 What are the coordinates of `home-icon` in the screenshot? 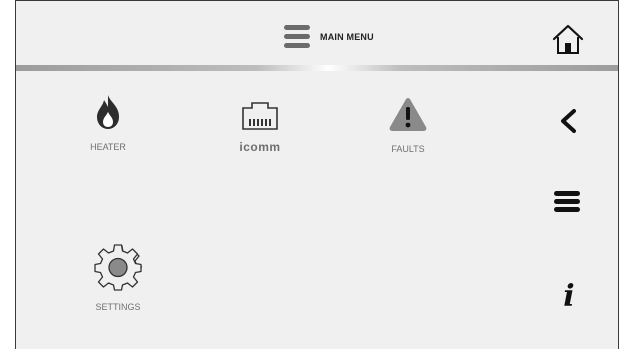 It's located at (568, 39).